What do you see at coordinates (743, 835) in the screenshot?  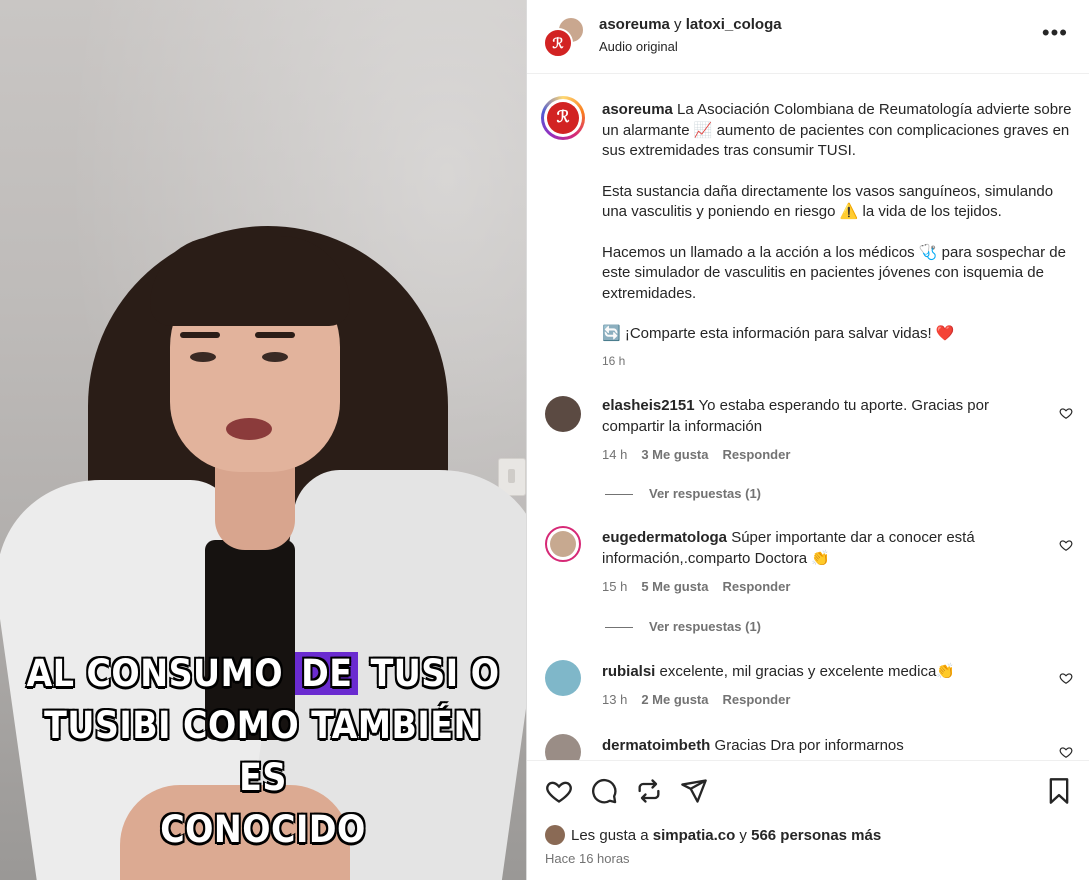 I see `likes-joiner: y` at bounding box center [743, 835].